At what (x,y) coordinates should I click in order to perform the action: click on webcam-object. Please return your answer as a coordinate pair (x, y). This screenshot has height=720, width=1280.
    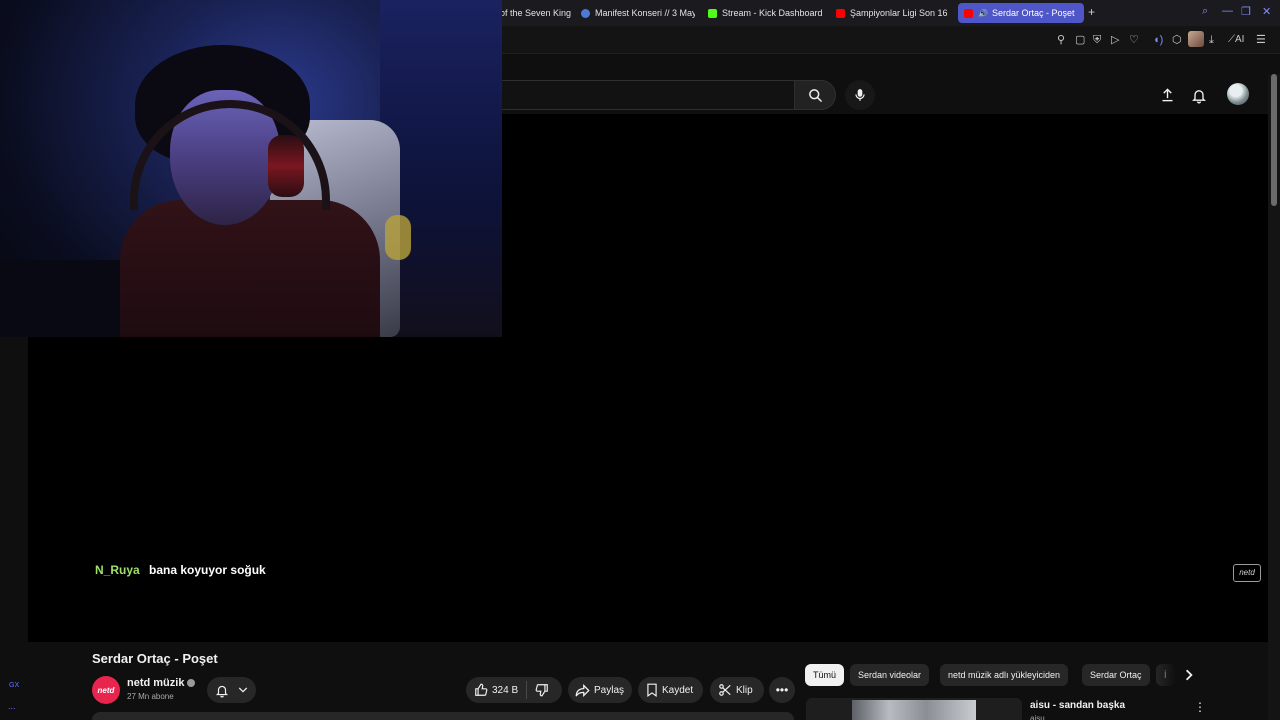
    Looking at the image, I should click on (398, 237).